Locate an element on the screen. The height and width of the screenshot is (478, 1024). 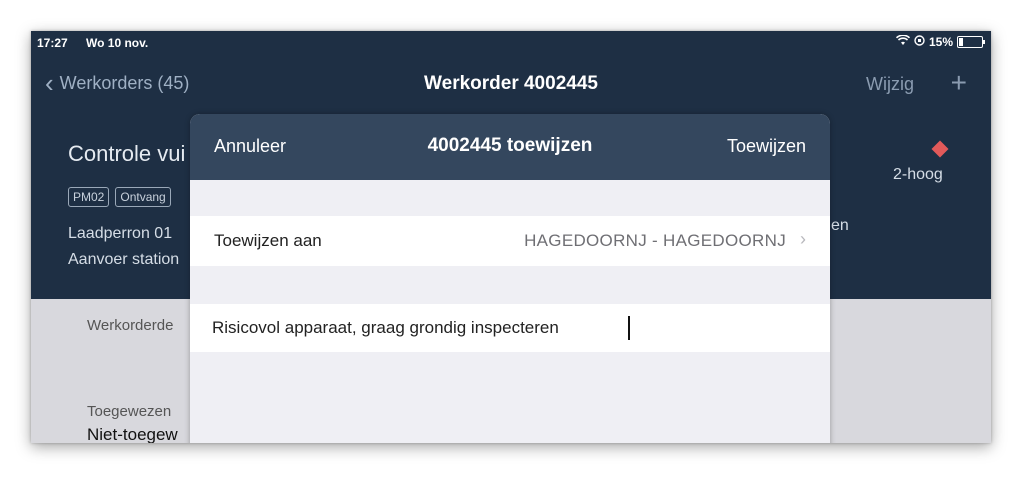
wifi-icon is located at coordinates (903, 41).